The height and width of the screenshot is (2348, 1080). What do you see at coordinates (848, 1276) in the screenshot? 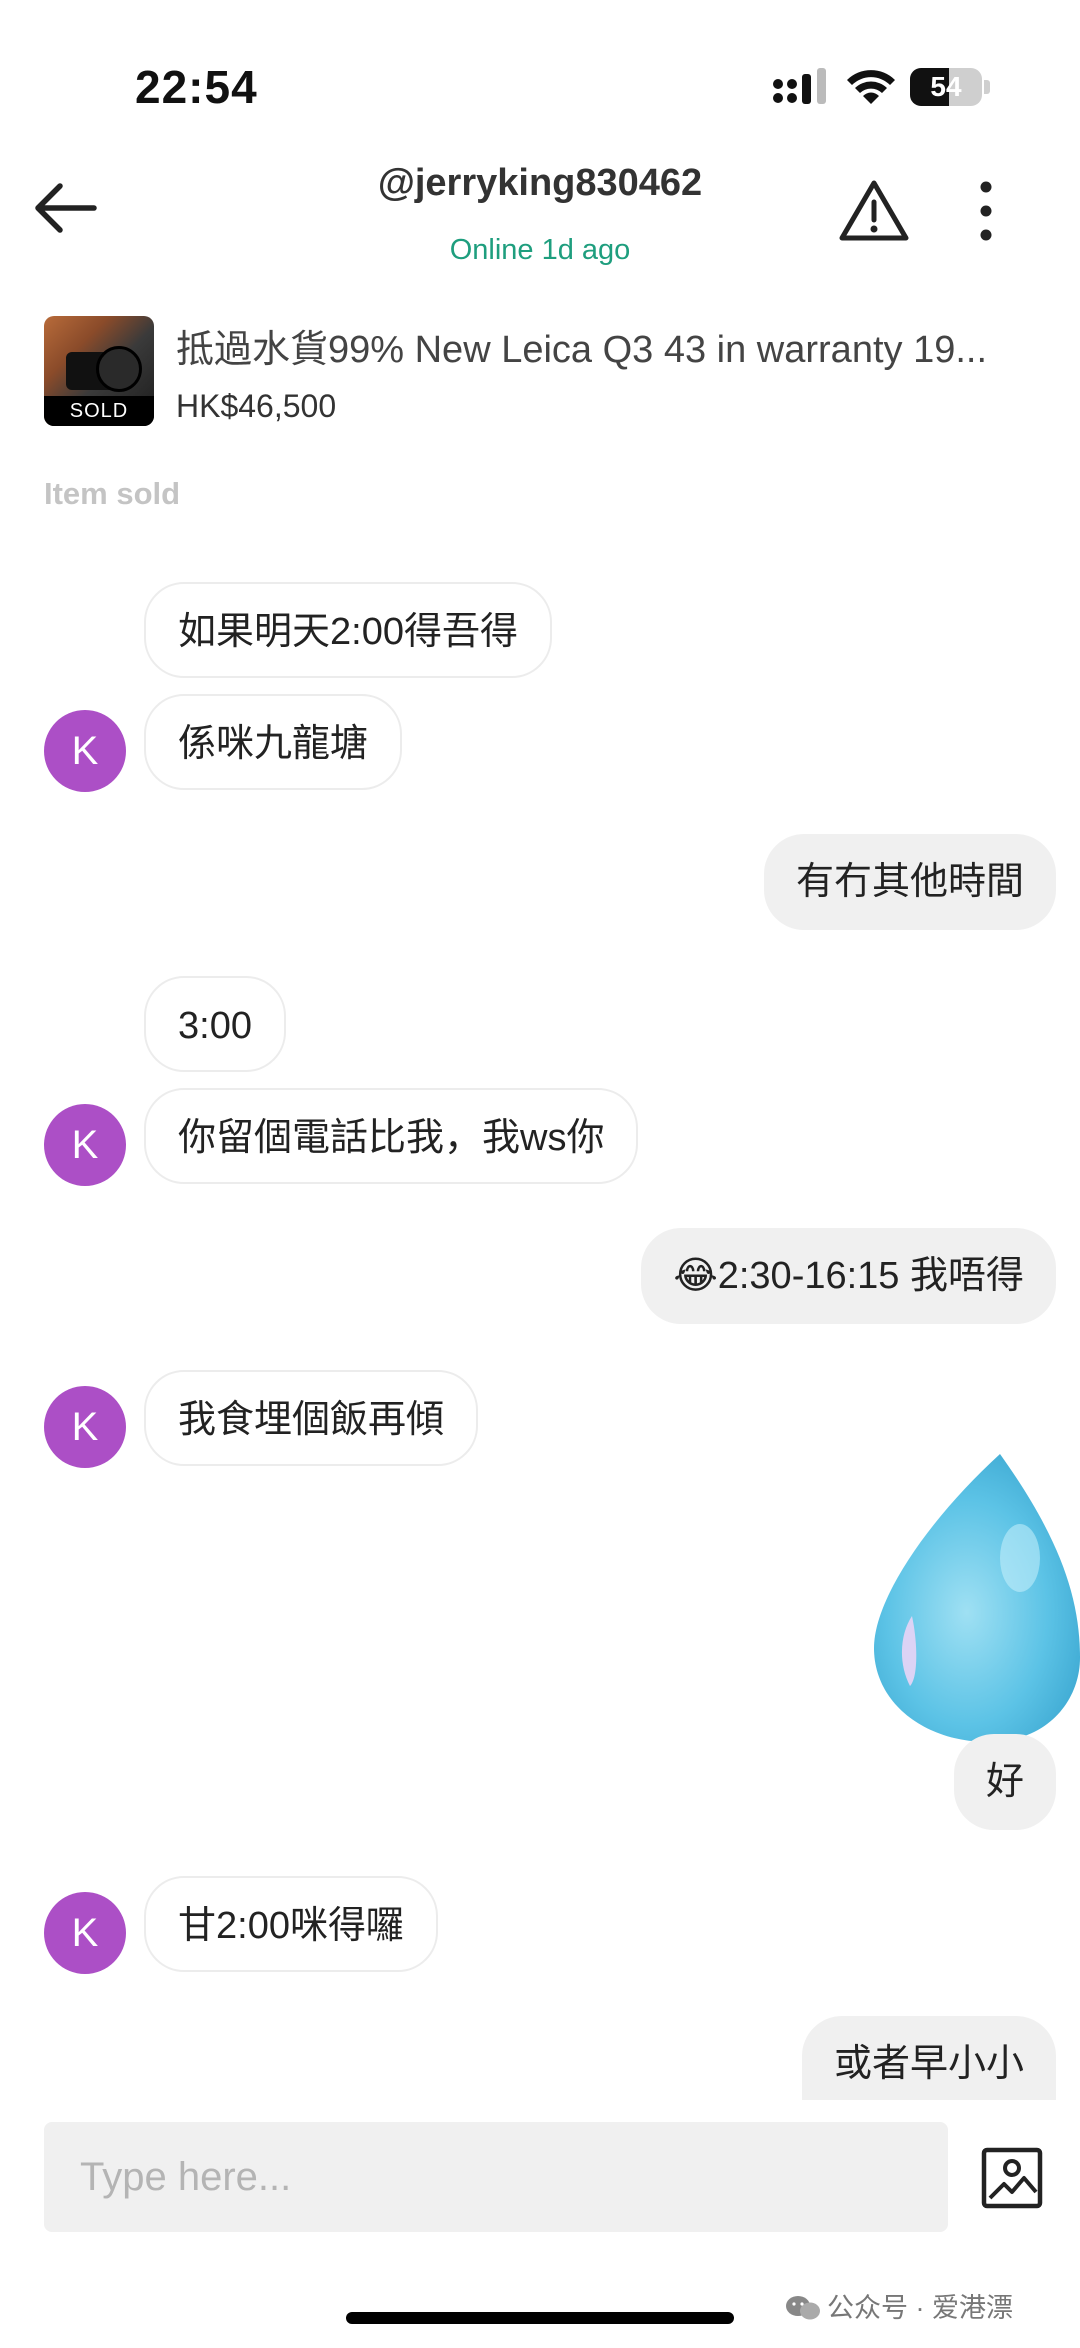
I see `outgoing-message: 😂2:30-16:15 我唔得` at bounding box center [848, 1276].